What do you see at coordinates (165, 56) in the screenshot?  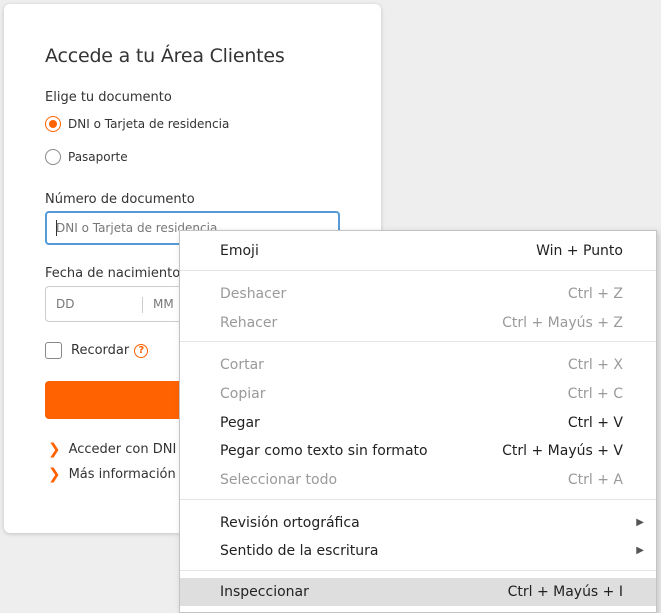 I see `page-title: Accede a tu Área Clientes` at bounding box center [165, 56].